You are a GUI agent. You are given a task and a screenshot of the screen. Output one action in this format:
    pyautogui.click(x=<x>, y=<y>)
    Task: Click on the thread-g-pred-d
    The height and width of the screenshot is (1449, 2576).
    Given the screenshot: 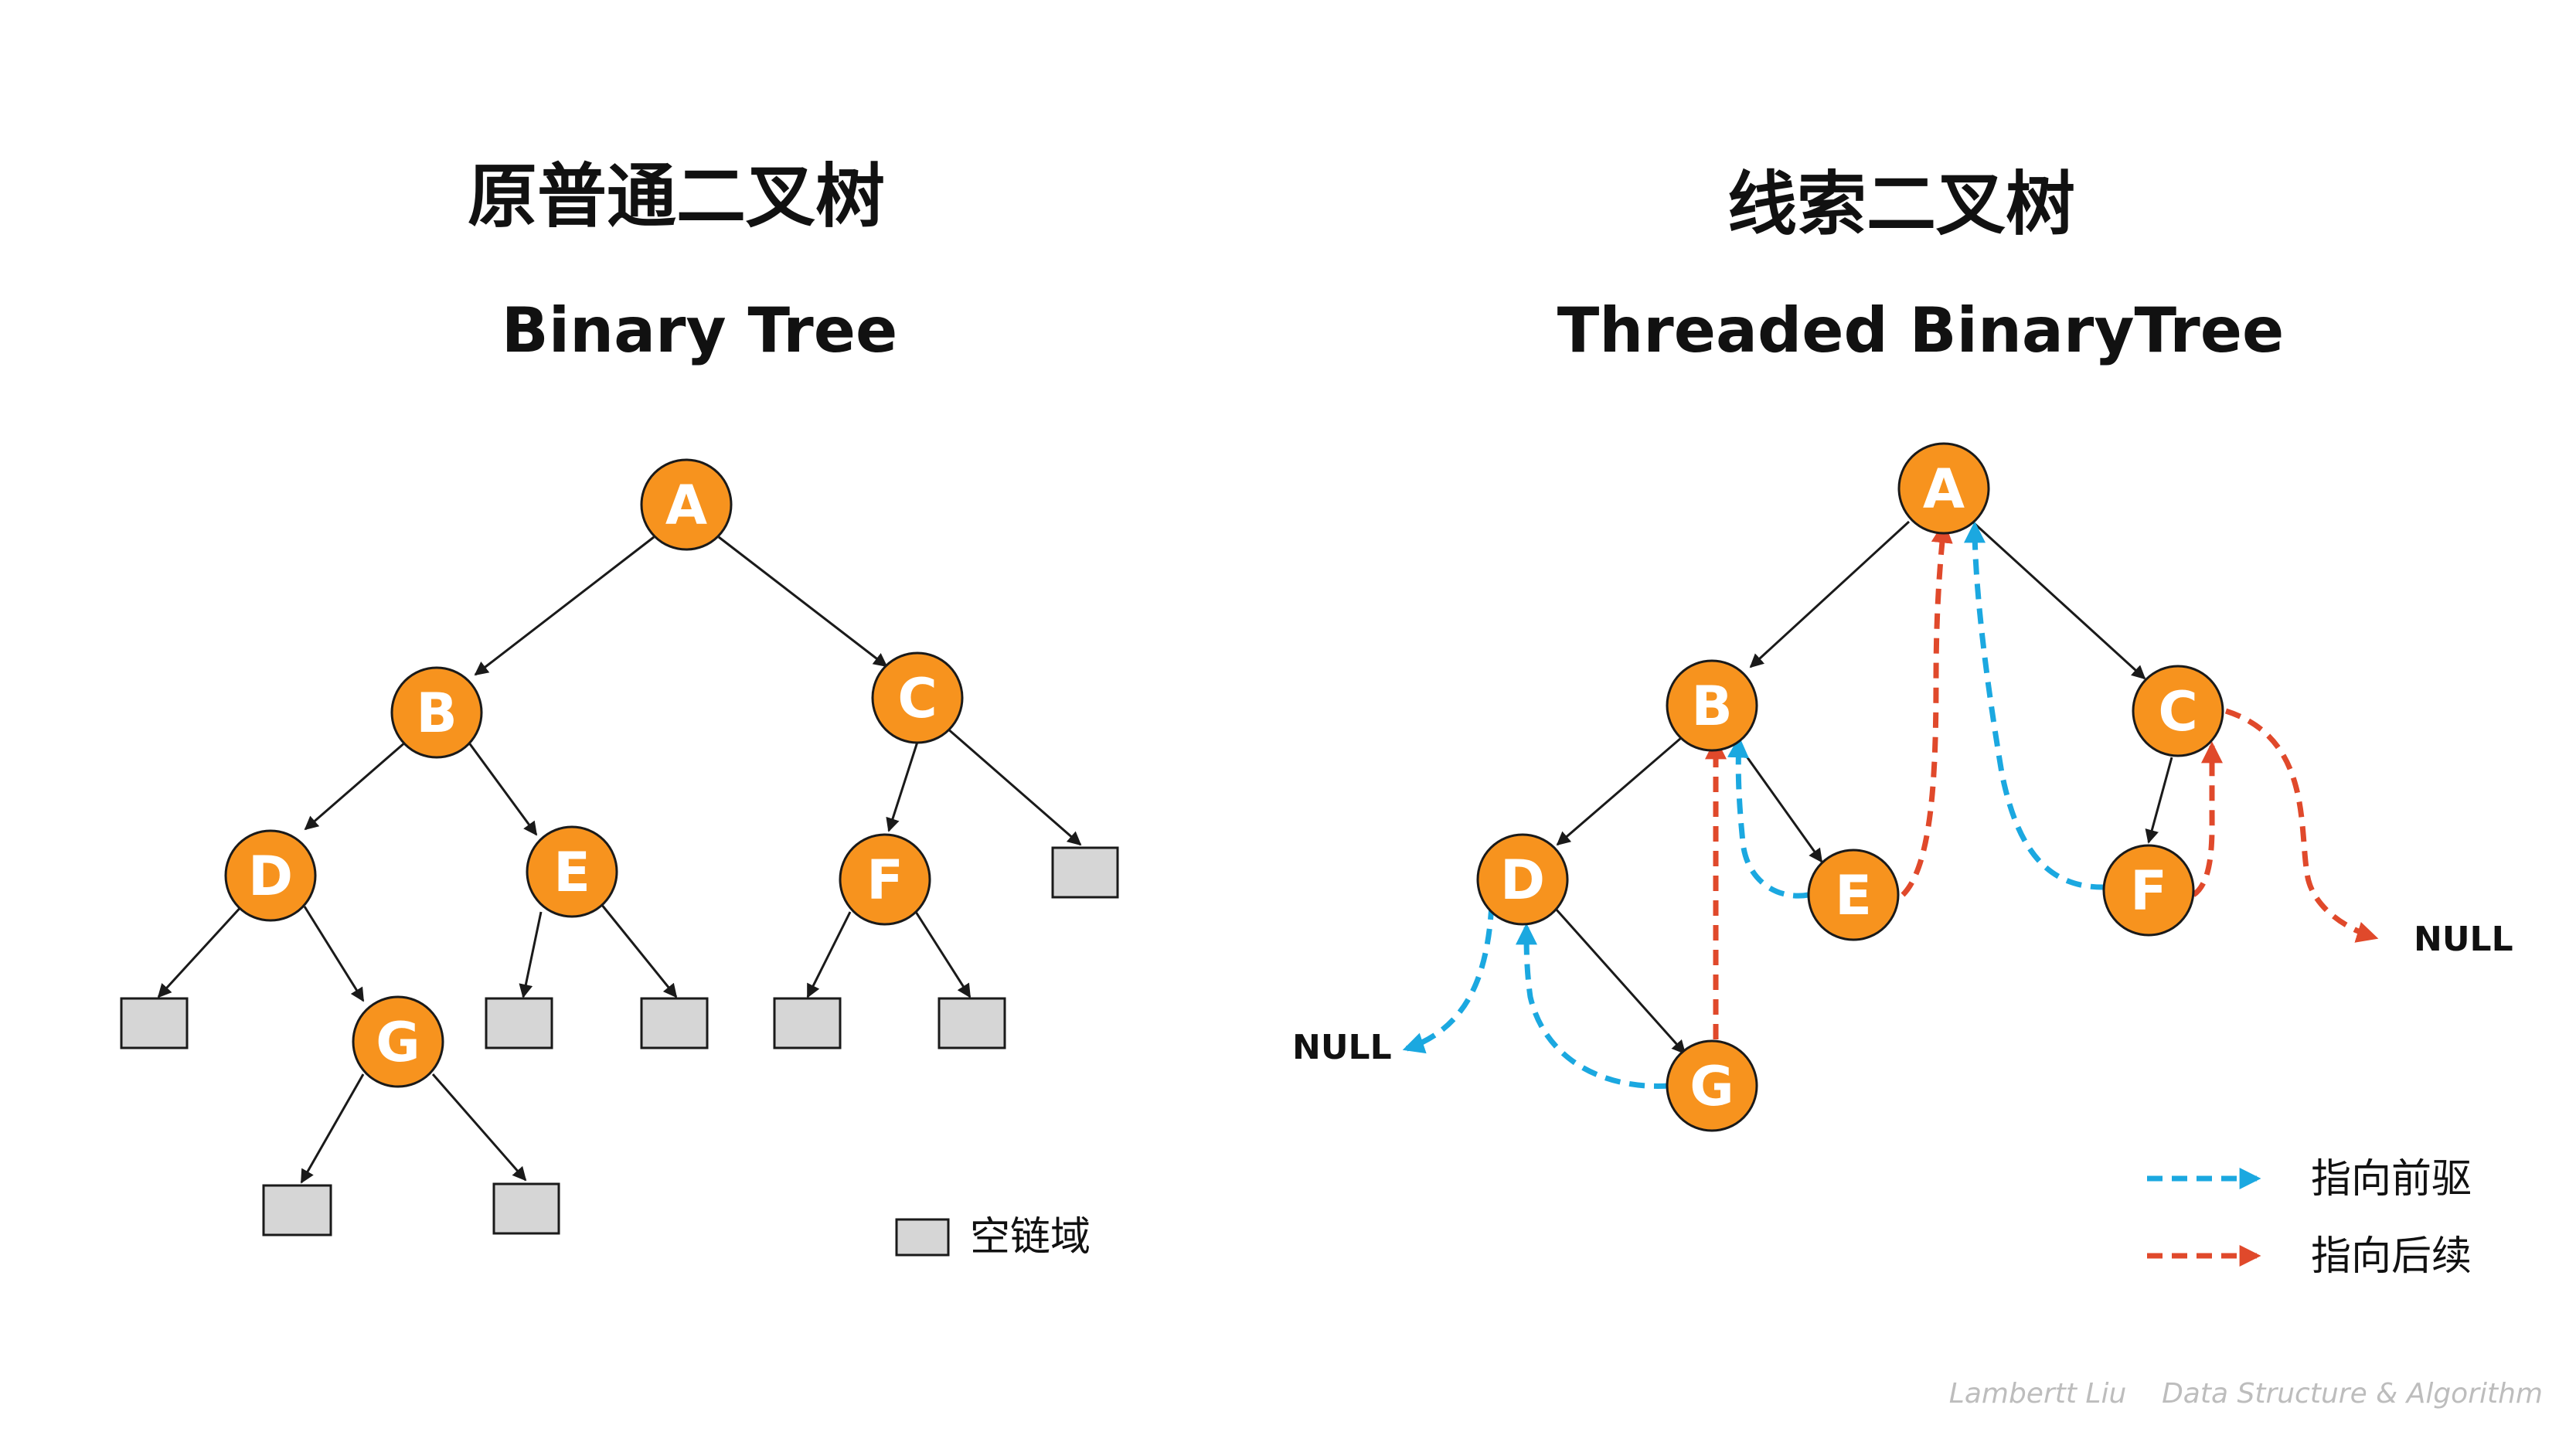 What is the action you would take?
    pyautogui.click(x=1593, y=1006)
    